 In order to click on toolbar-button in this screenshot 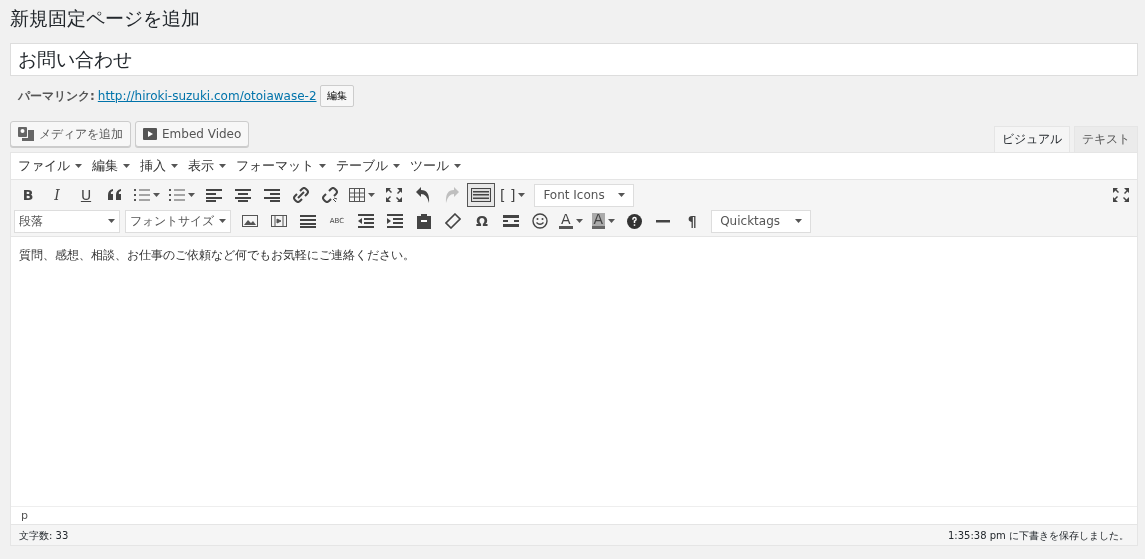, I will do `click(481, 195)`.